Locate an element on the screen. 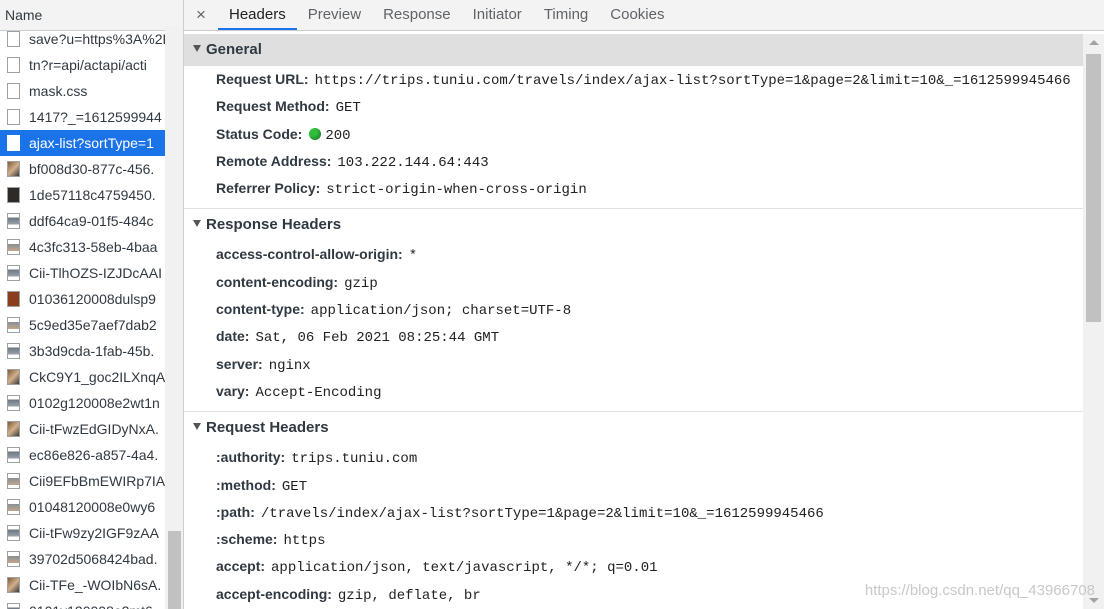 This screenshot has height=609, width=1104. close-icon: × is located at coordinates (201, 15).